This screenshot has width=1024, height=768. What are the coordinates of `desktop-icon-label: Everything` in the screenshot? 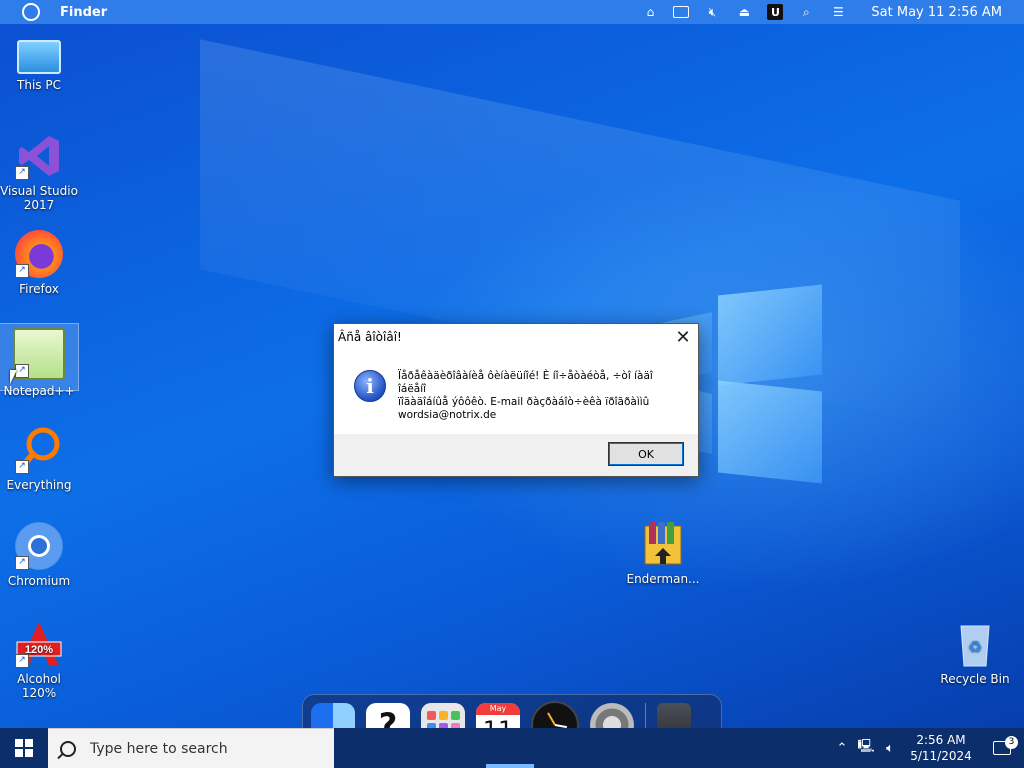 It's located at (39, 485).